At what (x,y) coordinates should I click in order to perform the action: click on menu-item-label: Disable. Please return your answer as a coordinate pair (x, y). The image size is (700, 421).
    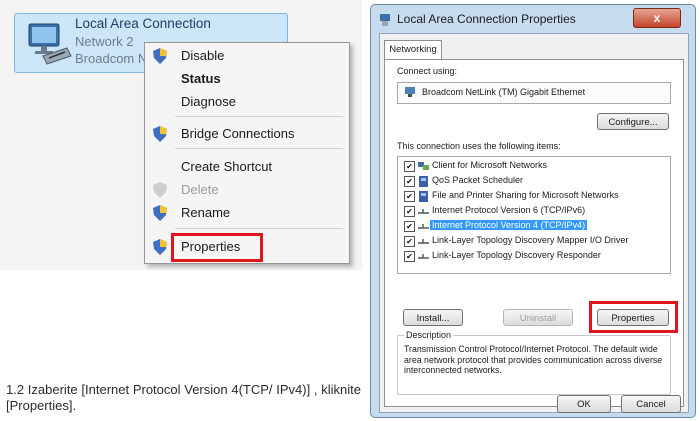
    Looking at the image, I should click on (203, 55).